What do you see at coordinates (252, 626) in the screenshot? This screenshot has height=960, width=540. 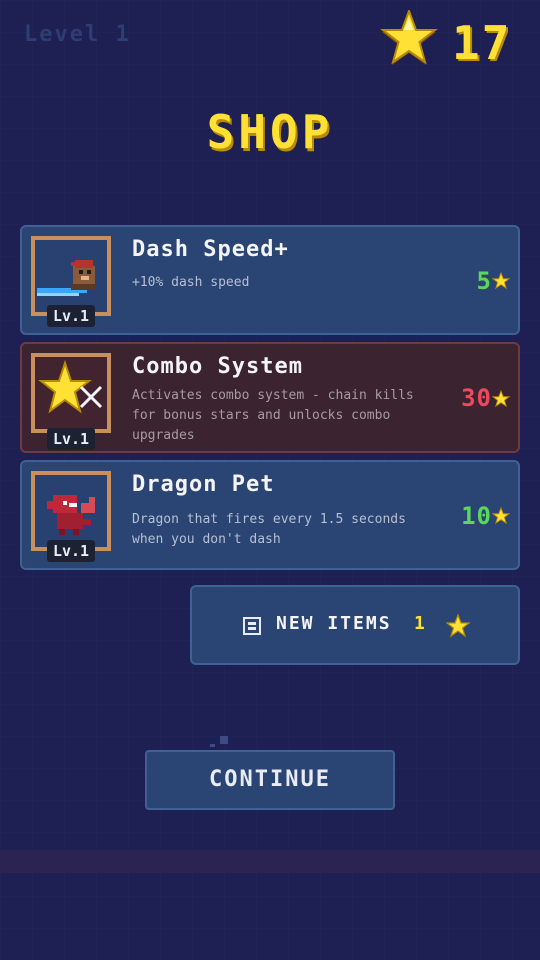 I see `refresh-box-icon` at bounding box center [252, 626].